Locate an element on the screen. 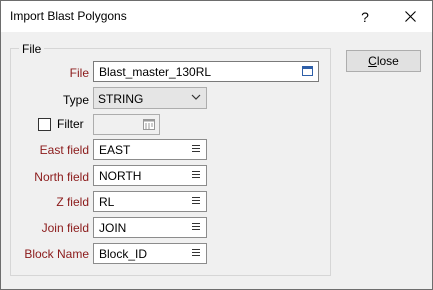  close-button: Close is located at coordinates (383, 61).